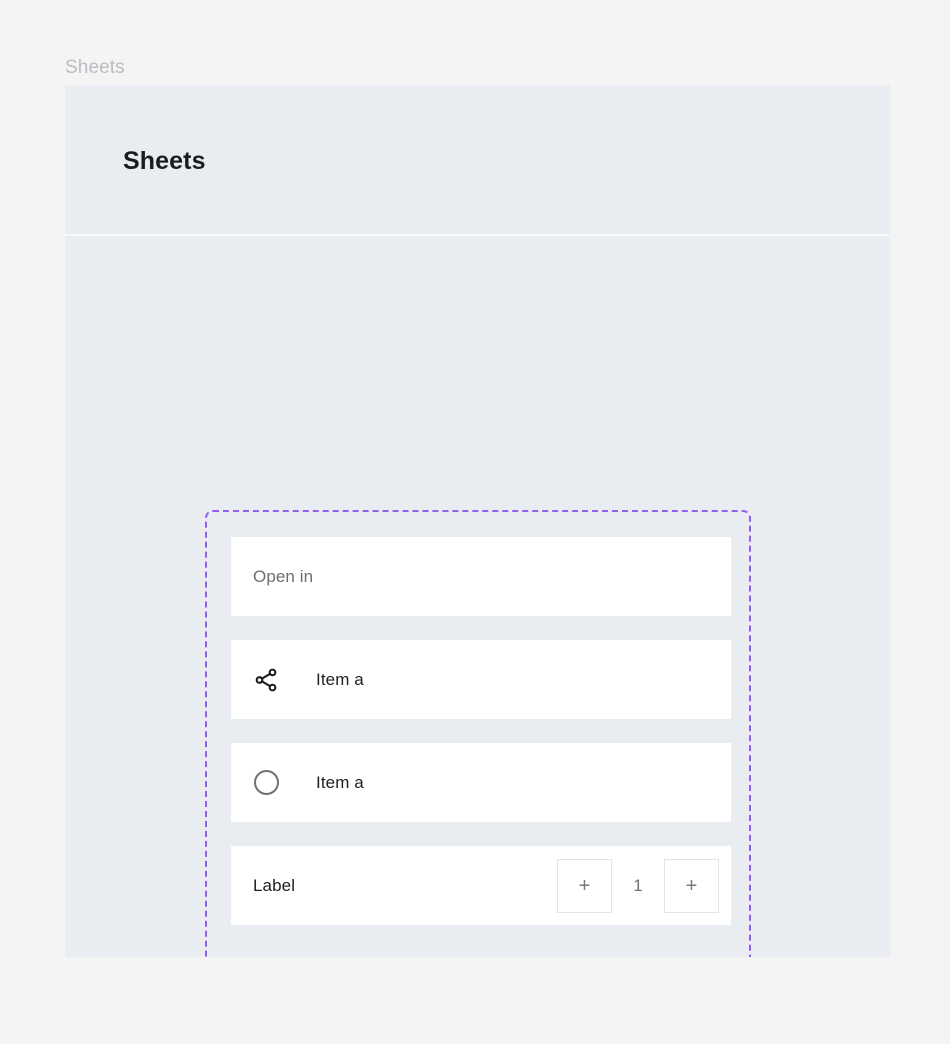 This screenshot has height=1044, width=950. What do you see at coordinates (164, 161) in the screenshot?
I see `page-title: Sheets` at bounding box center [164, 161].